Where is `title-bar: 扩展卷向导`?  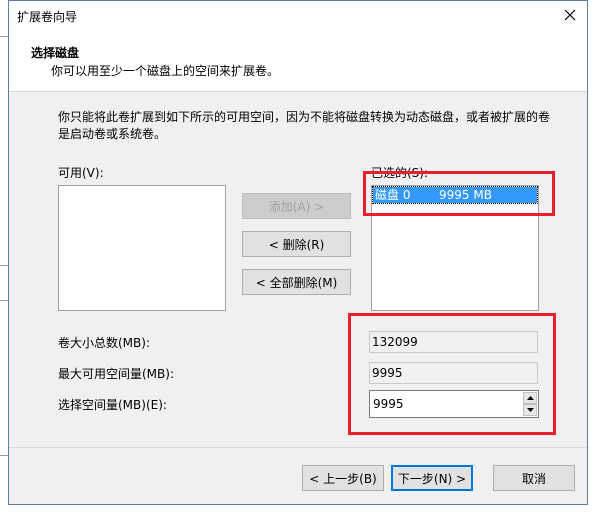
title-bar: 扩展卷向导 is located at coordinates (298, 16).